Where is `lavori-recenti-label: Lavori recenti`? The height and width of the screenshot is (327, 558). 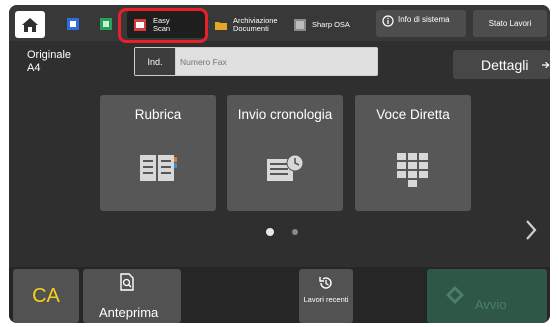
lavori-recenti-label: Lavori recenti is located at coordinates (326, 299).